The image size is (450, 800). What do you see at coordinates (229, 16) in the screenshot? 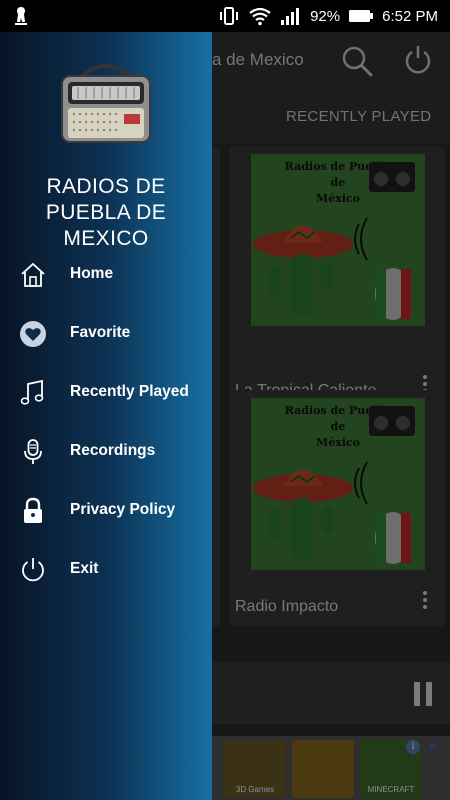
I see `vibrate-icon` at bounding box center [229, 16].